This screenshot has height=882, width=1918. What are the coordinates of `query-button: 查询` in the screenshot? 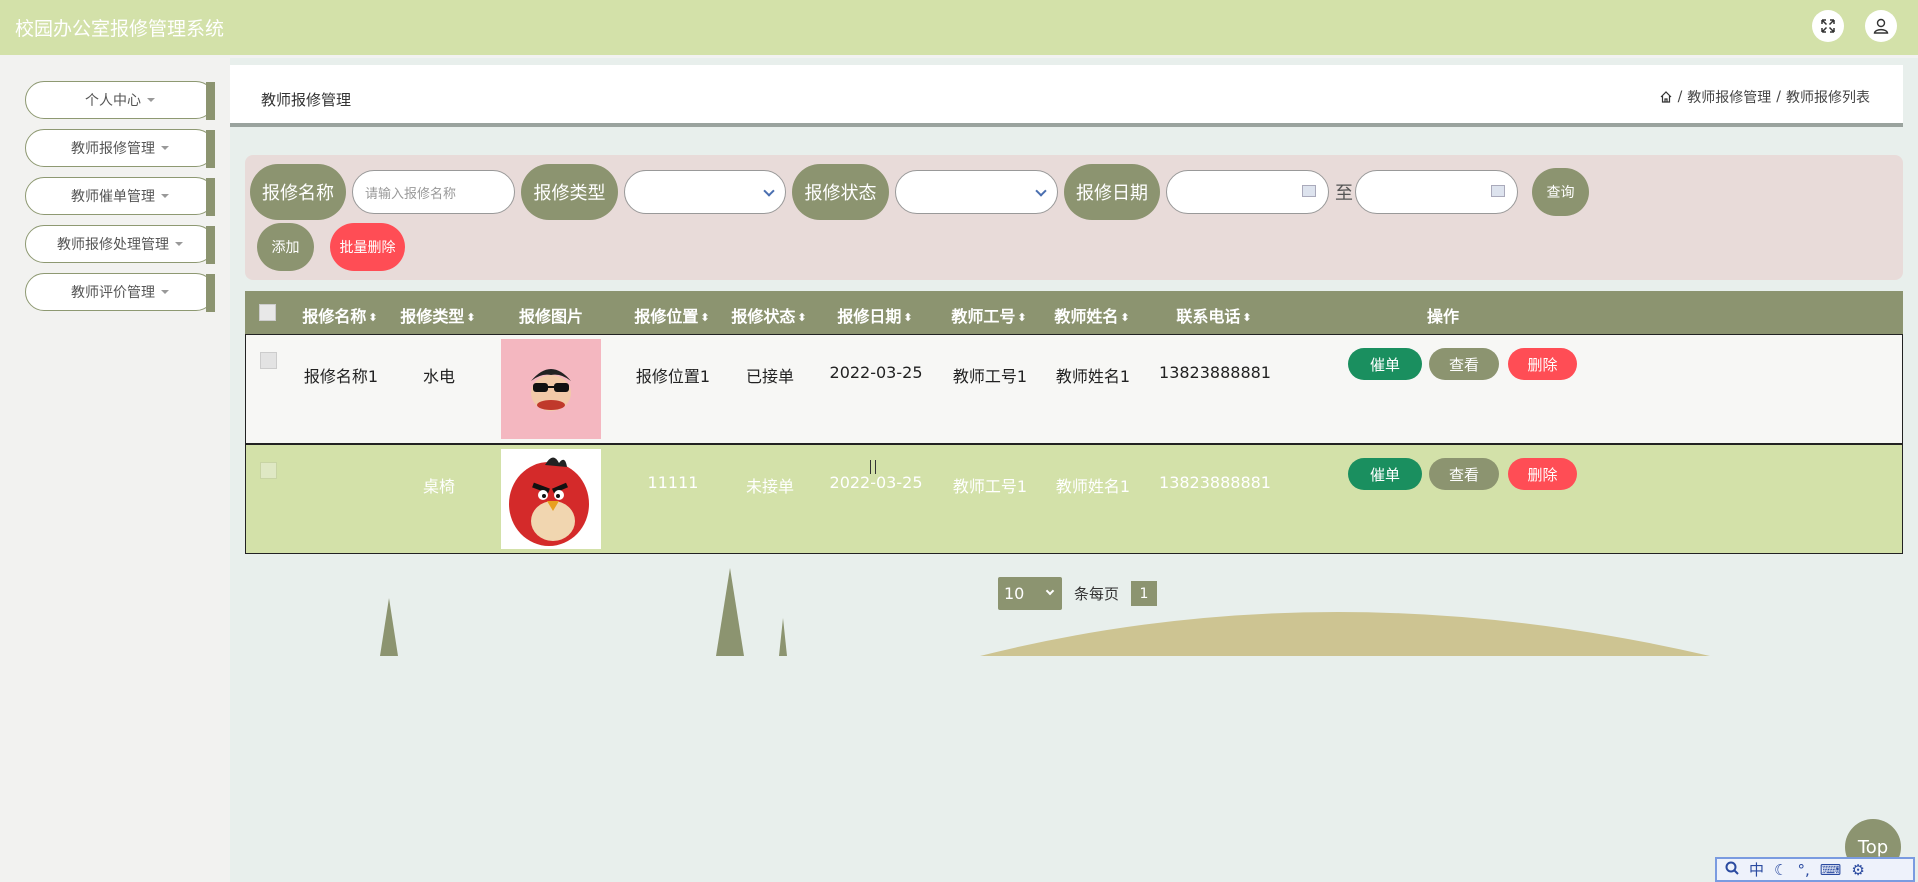 It's located at (1560, 192).